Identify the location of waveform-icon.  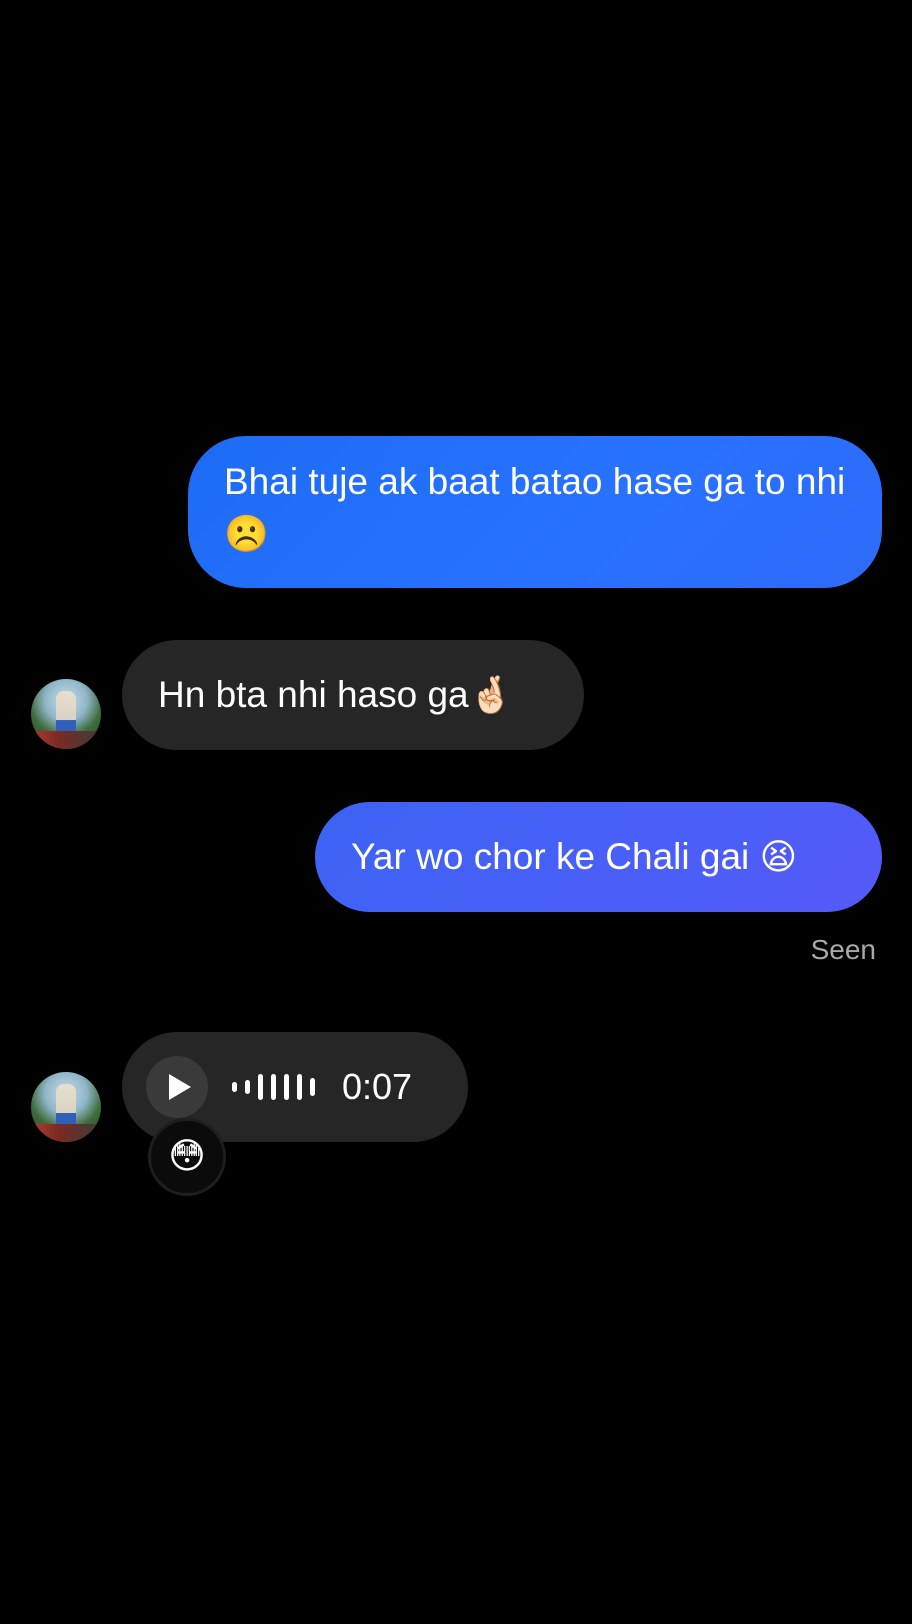
(282, 1087).